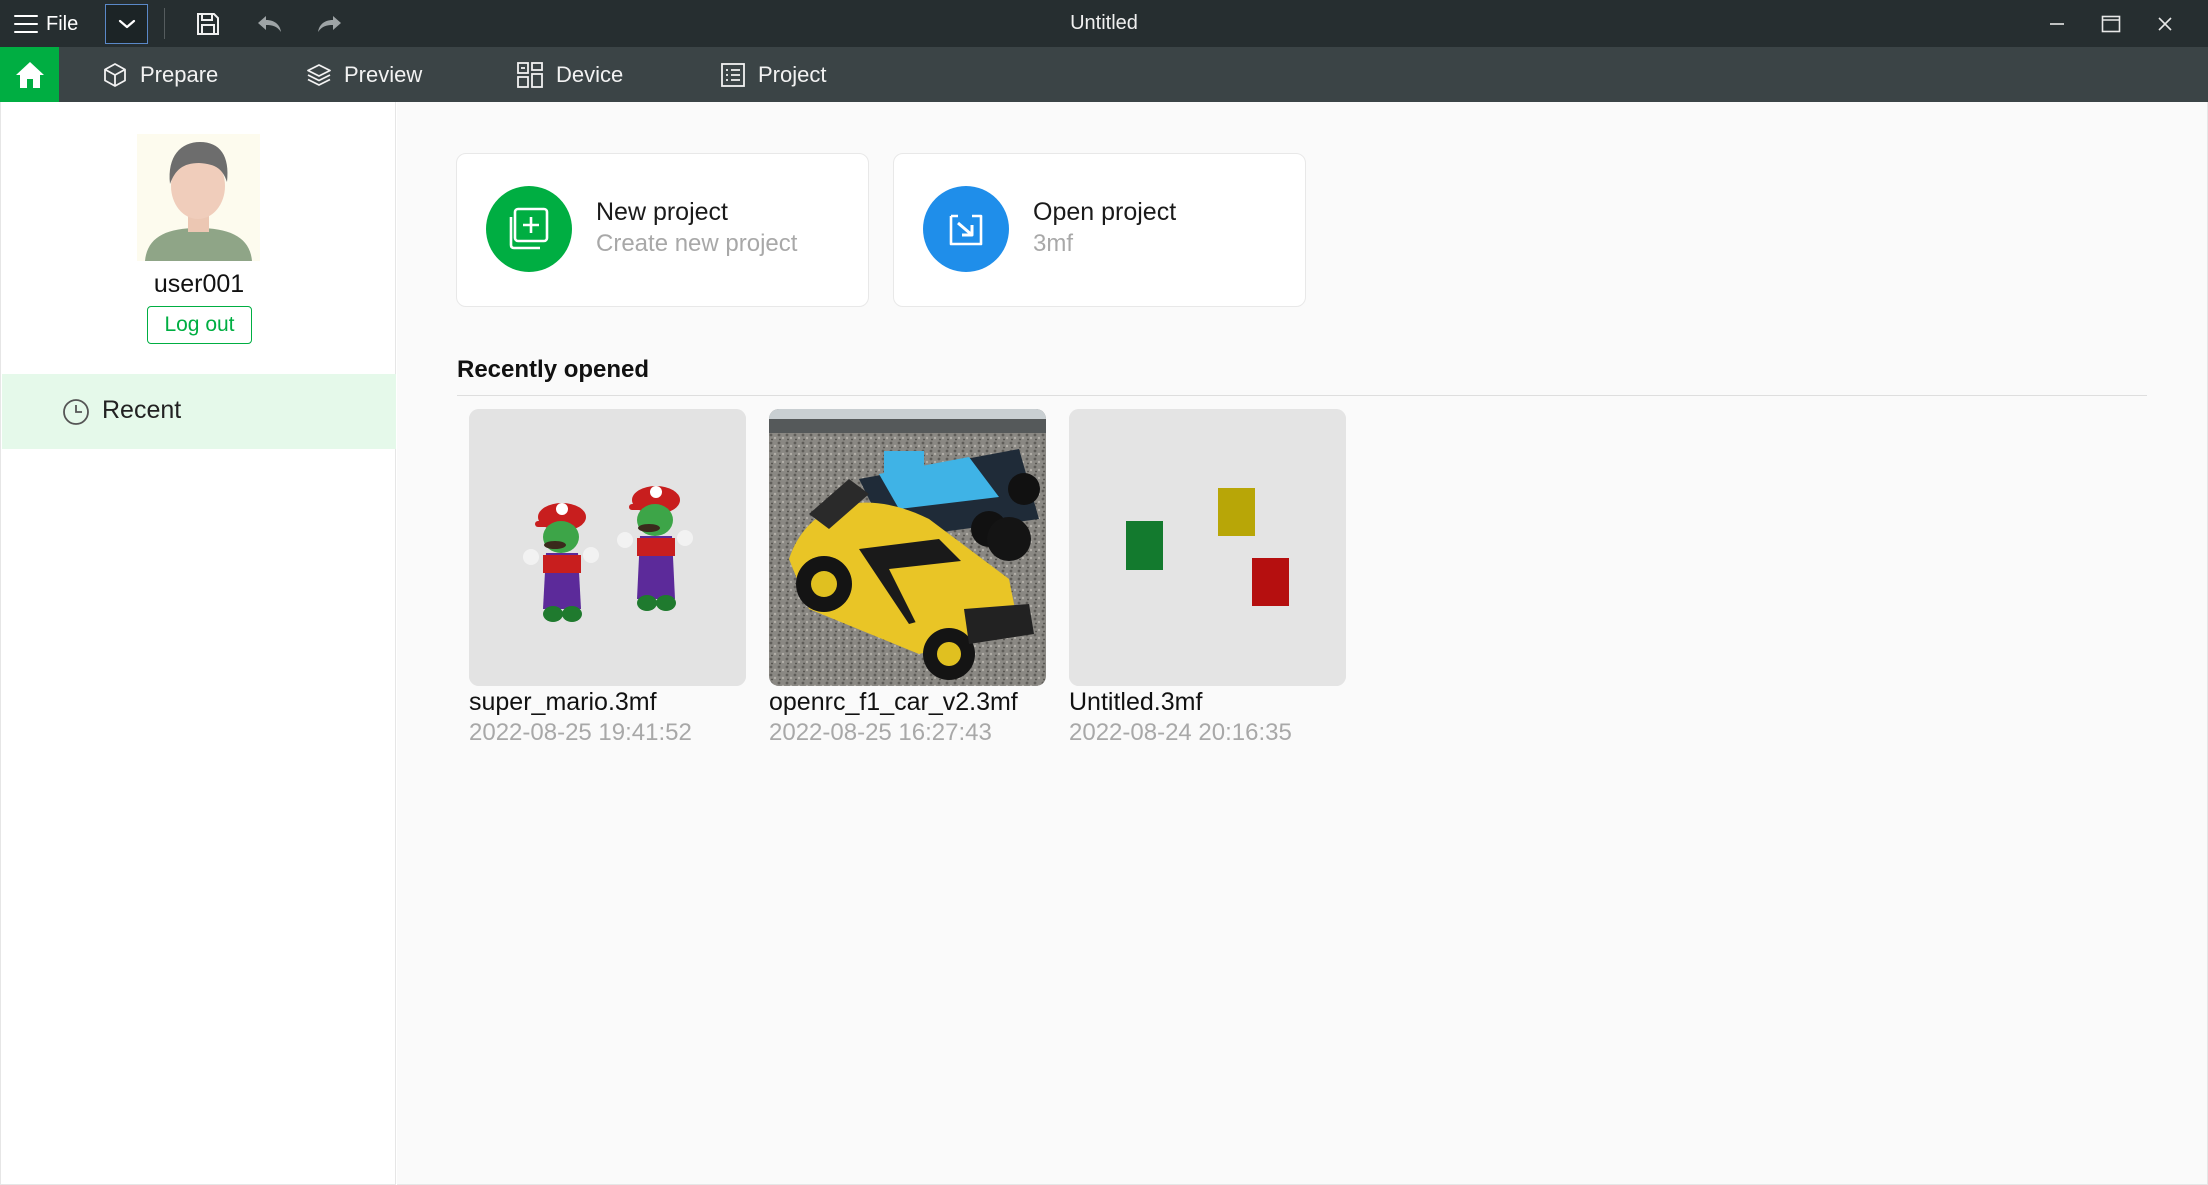 The height and width of the screenshot is (1185, 2208). What do you see at coordinates (199, 325) in the screenshot?
I see `logout-button: Log out` at bounding box center [199, 325].